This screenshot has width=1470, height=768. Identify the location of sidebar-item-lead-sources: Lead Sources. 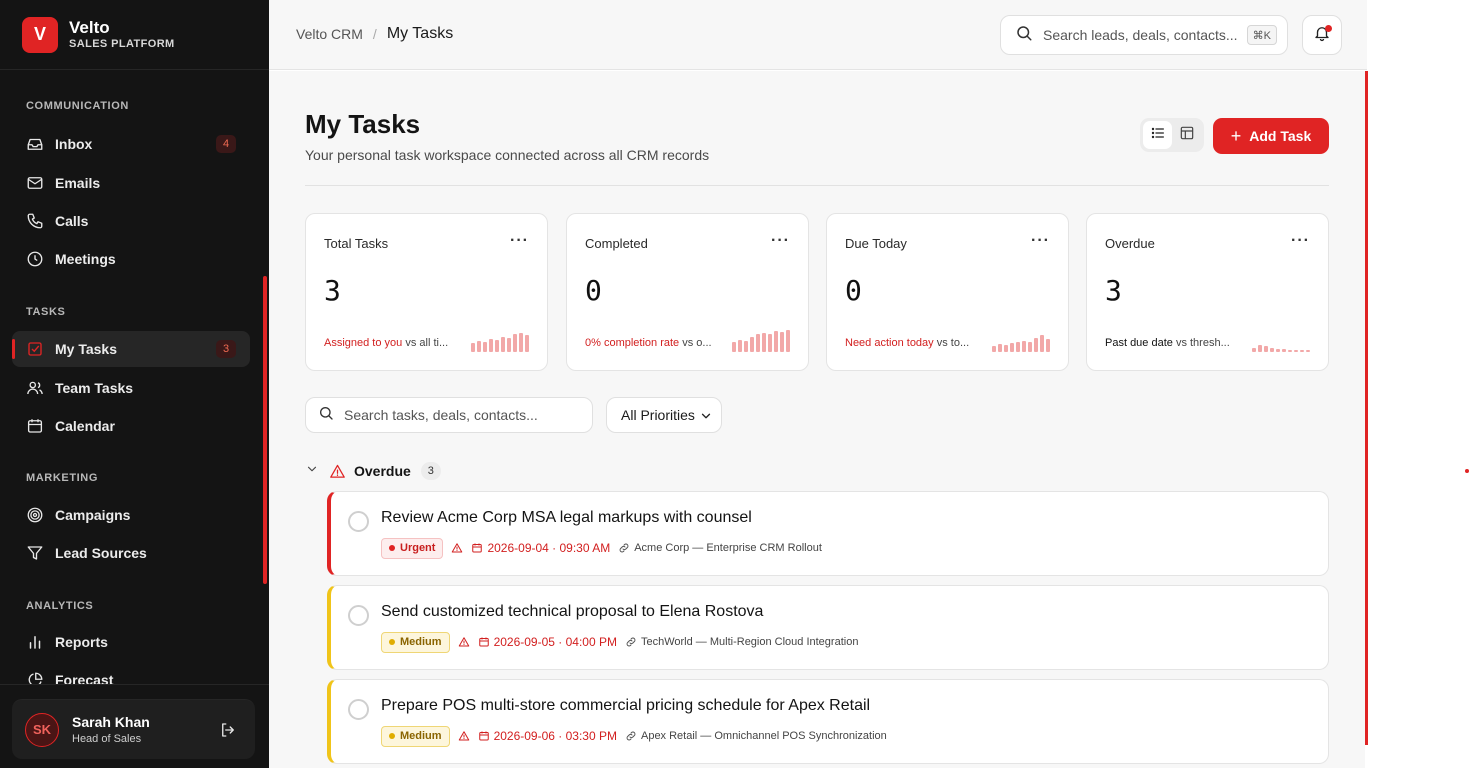
(131, 553).